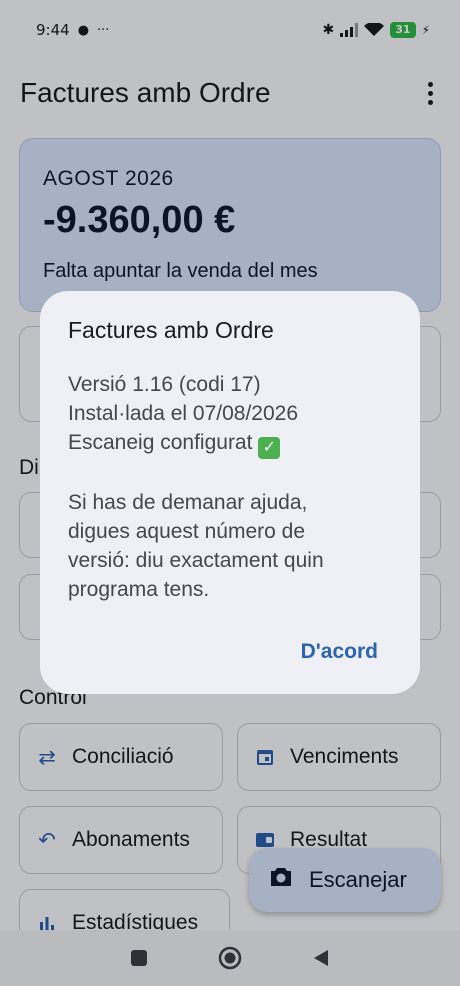  I want to click on dialog-version: Versió 1.16 (codi 17), so click(164, 384).